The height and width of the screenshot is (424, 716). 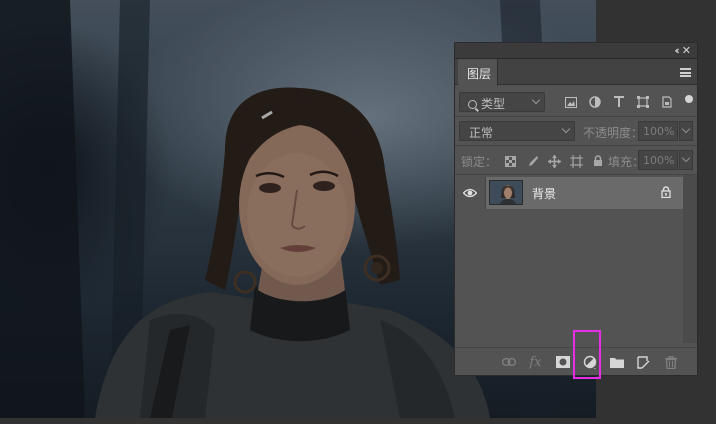 What do you see at coordinates (643, 102) in the screenshot?
I see `shape-filter-icon` at bounding box center [643, 102].